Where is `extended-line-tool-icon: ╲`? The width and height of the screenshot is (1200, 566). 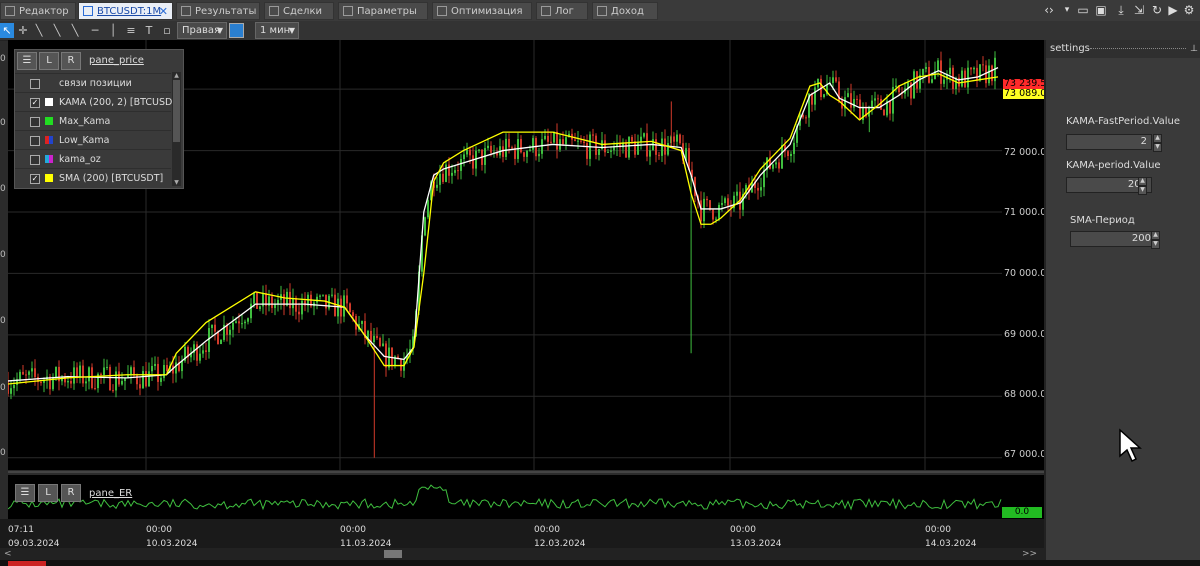 extended-line-tool-icon: ╲ is located at coordinates (75, 30).